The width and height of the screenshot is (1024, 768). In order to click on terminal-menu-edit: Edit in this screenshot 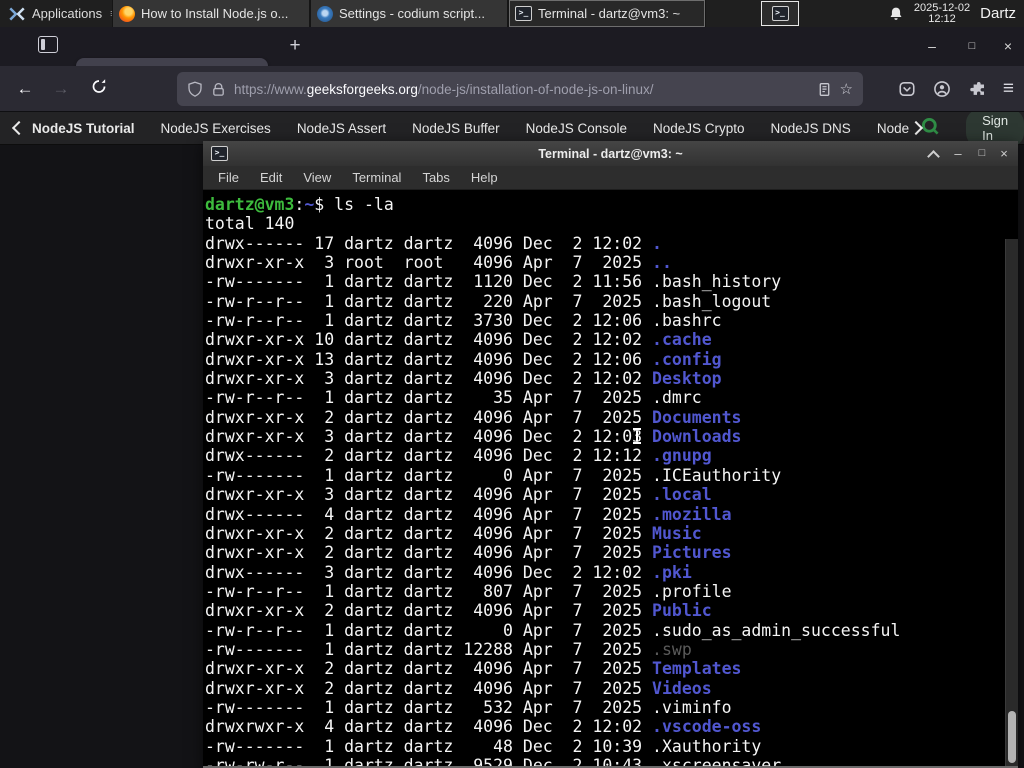, I will do `click(271, 177)`.